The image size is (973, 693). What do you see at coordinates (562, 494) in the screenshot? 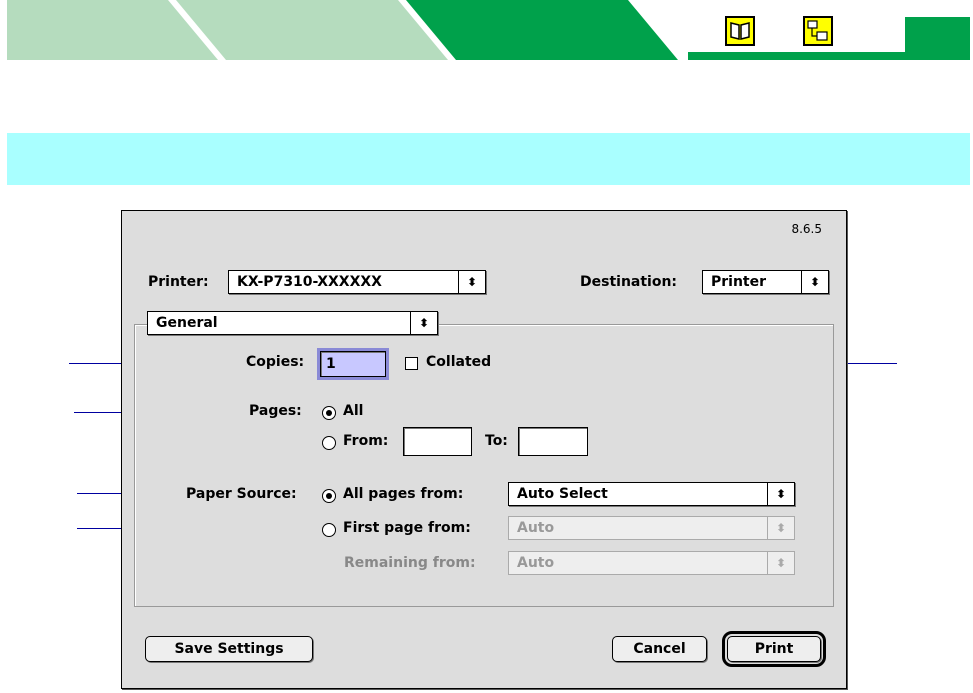
I see `all-pages-from-value: Auto Select` at bounding box center [562, 494].